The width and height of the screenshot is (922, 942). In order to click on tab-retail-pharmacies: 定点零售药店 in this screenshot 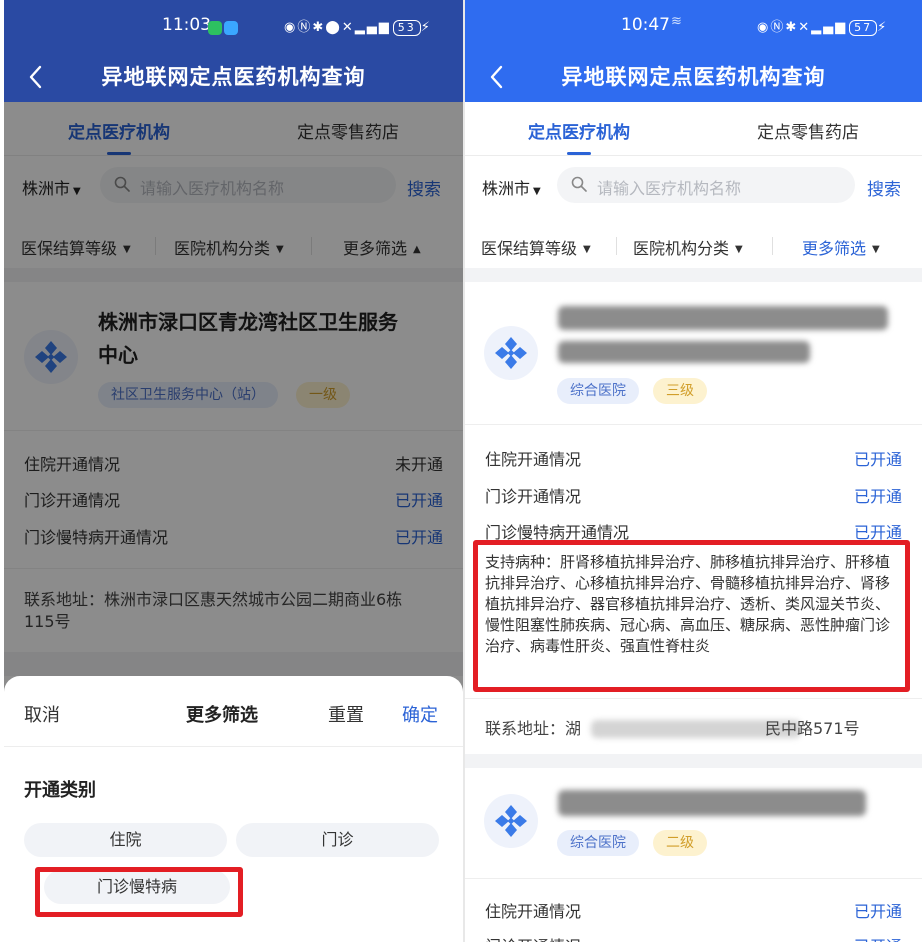, I will do `click(808, 130)`.